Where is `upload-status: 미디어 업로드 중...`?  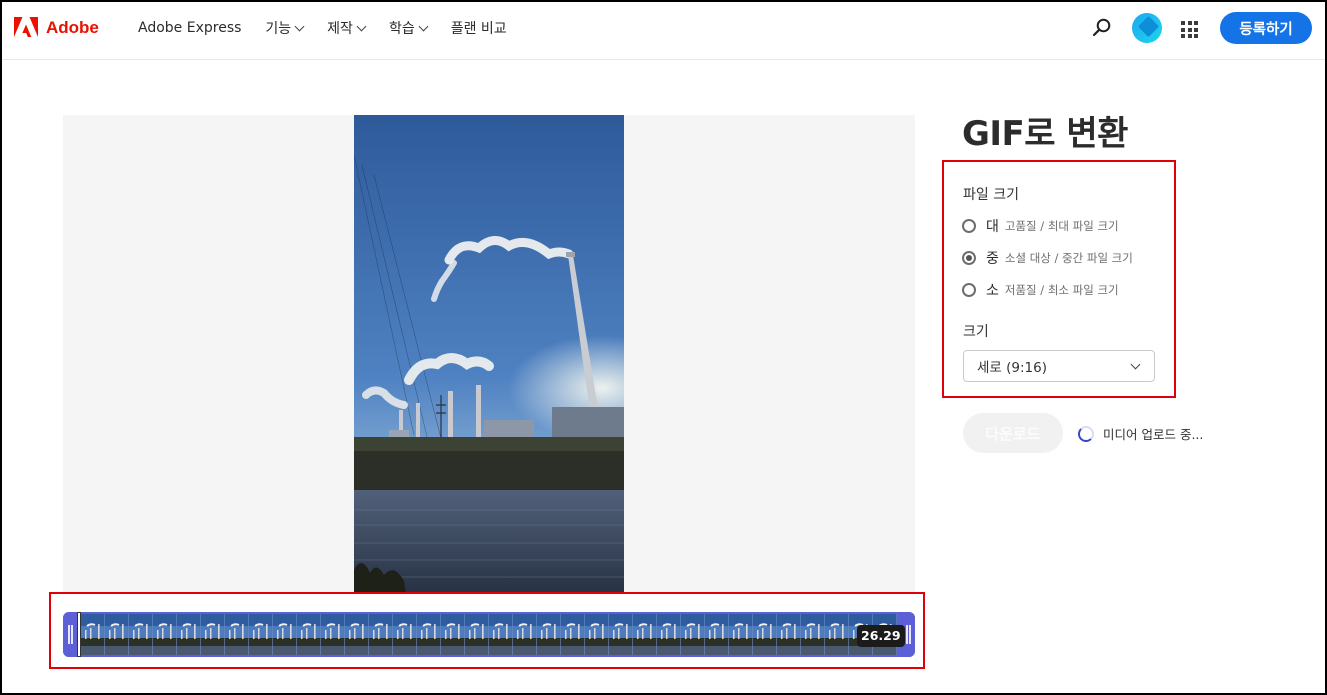 upload-status: 미디어 업로드 중... is located at coordinates (1140, 433).